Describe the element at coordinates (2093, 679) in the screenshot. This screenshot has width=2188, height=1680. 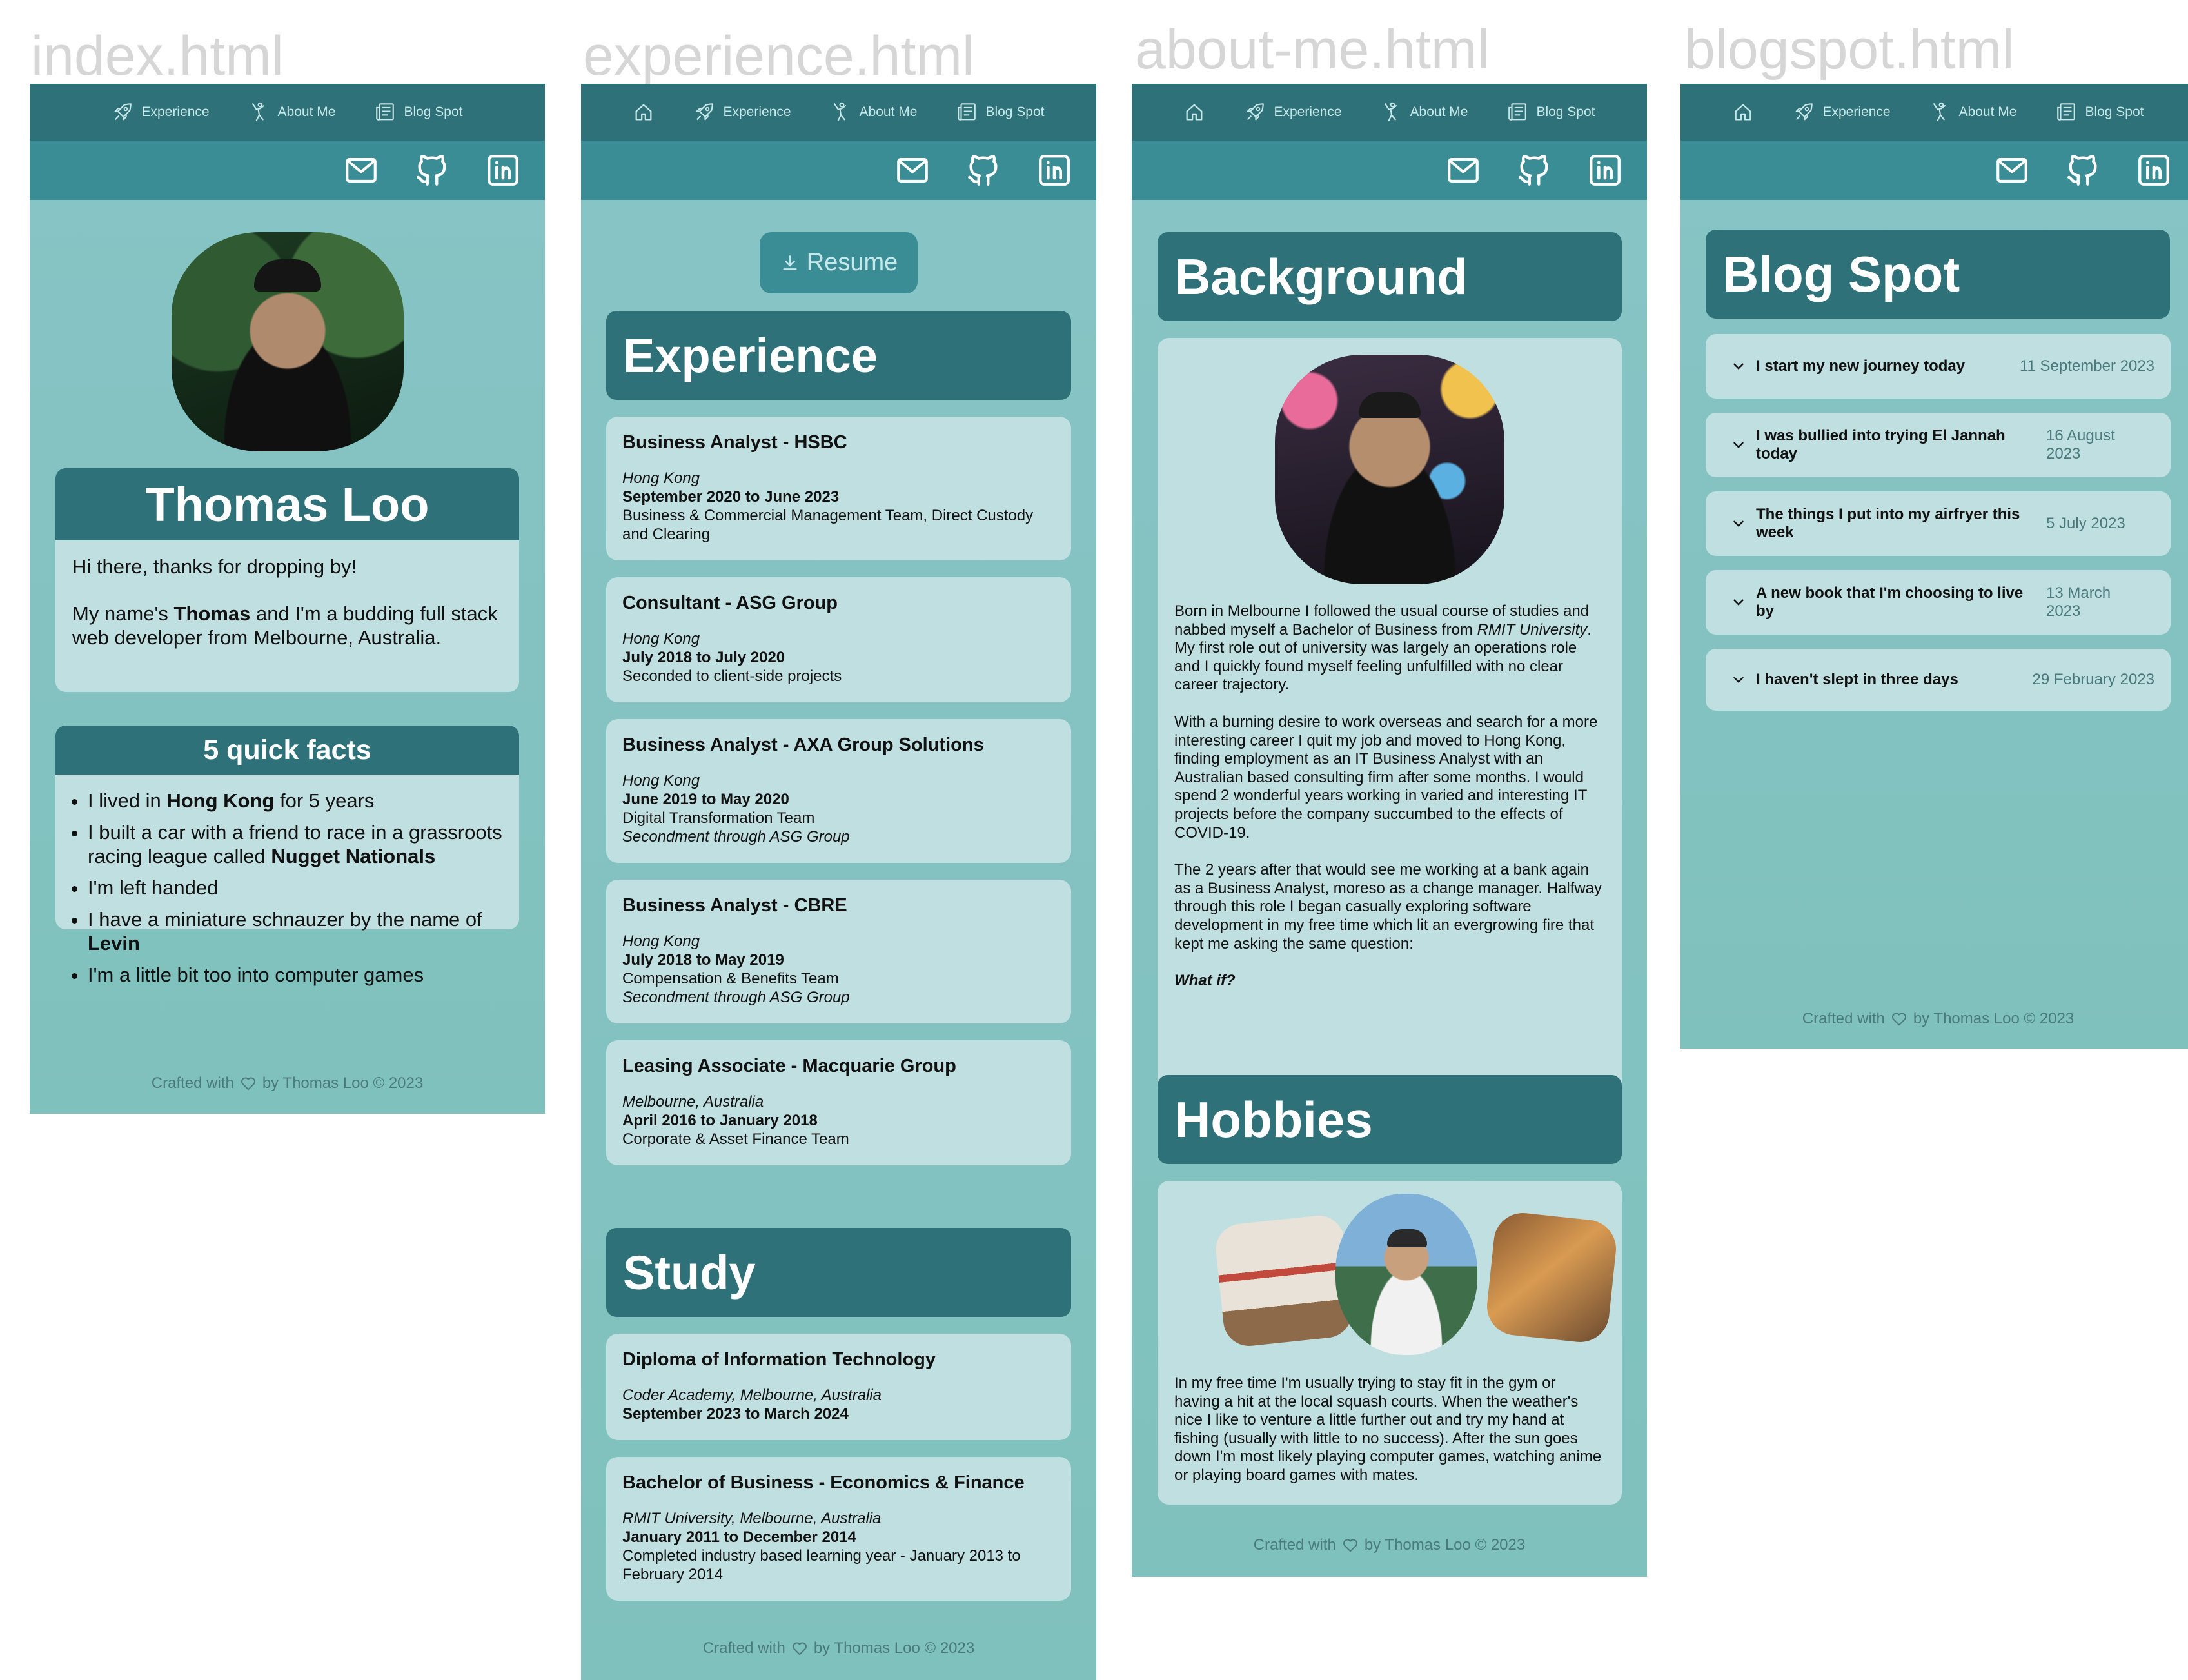
I see `blog-post-date: 29 February 2023` at that location.